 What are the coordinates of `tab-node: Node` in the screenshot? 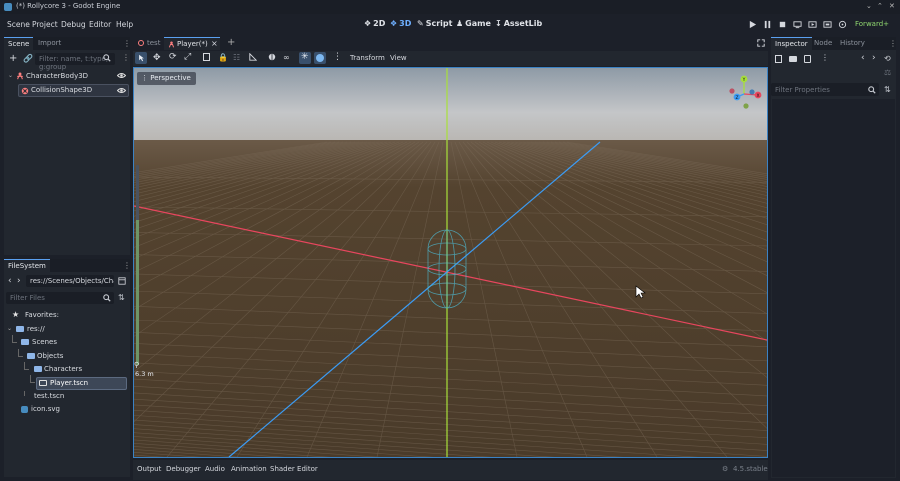 It's located at (823, 43).